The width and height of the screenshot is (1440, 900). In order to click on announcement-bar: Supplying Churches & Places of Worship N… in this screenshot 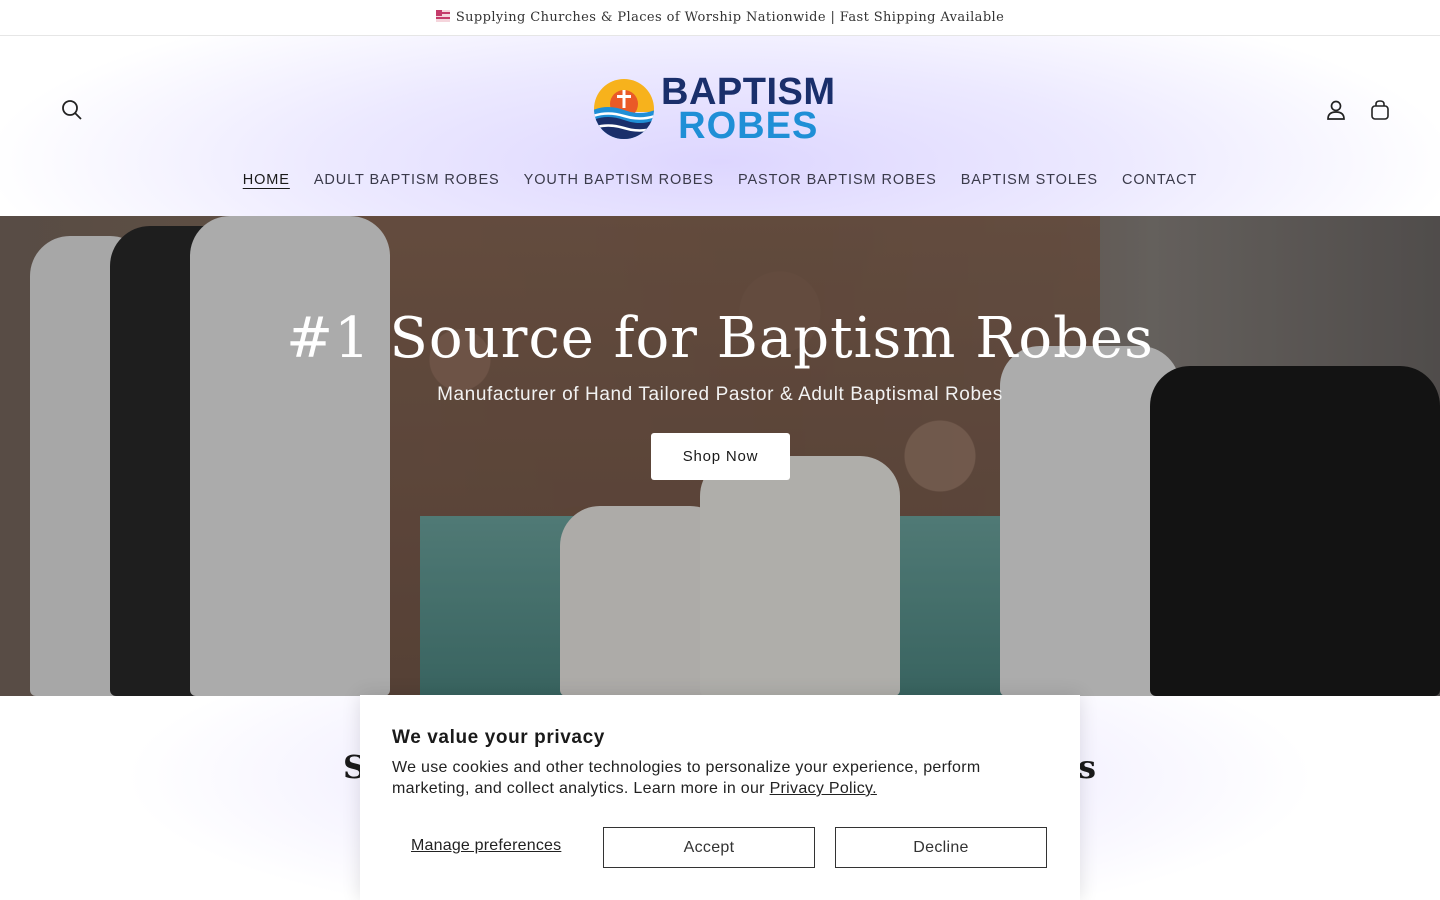, I will do `click(720, 18)`.